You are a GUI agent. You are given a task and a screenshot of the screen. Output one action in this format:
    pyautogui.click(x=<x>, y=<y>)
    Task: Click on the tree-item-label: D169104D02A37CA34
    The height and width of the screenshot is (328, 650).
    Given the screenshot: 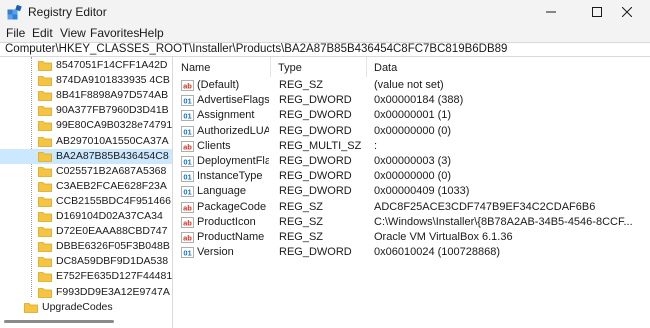 What is the action you would take?
    pyautogui.click(x=109, y=216)
    